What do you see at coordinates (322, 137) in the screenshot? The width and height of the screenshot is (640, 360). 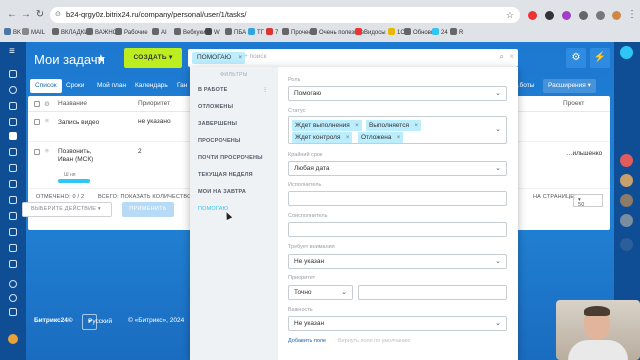 I see `status-chip: Ждет контроля ×` at bounding box center [322, 137].